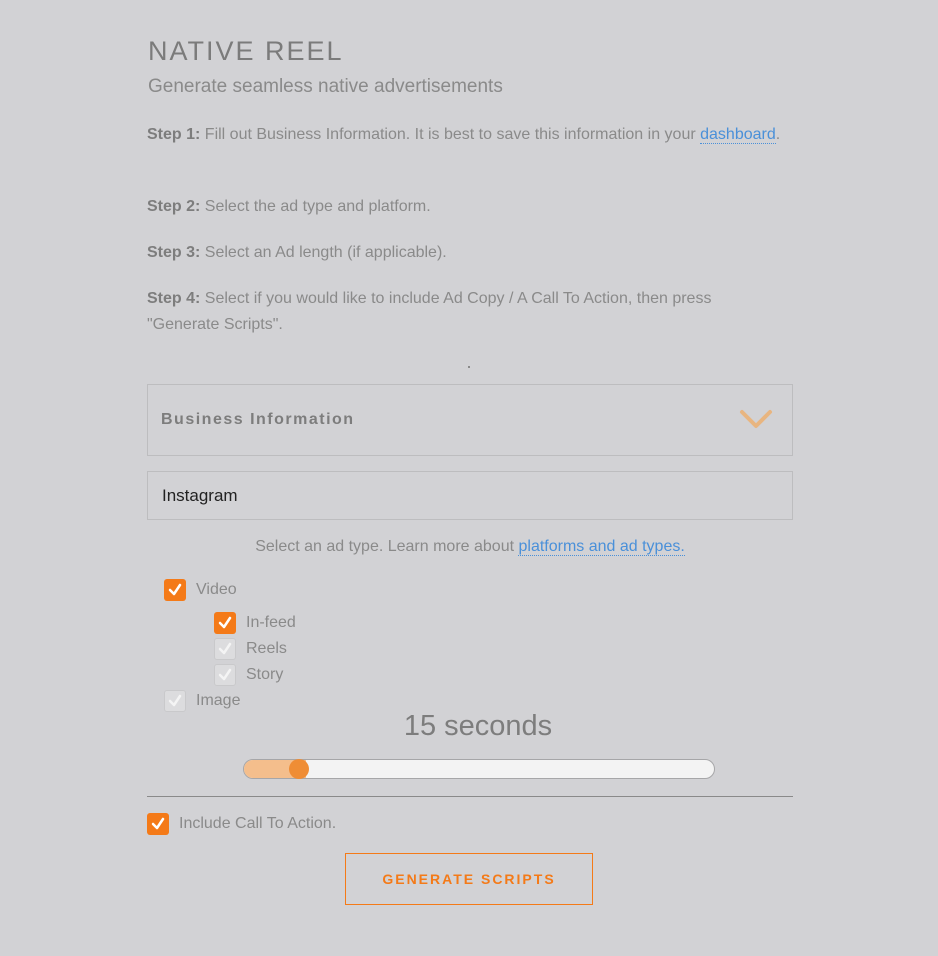  Describe the element at coordinates (174, 298) in the screenshot. I see `step-4-label: Step 4:` at that location.